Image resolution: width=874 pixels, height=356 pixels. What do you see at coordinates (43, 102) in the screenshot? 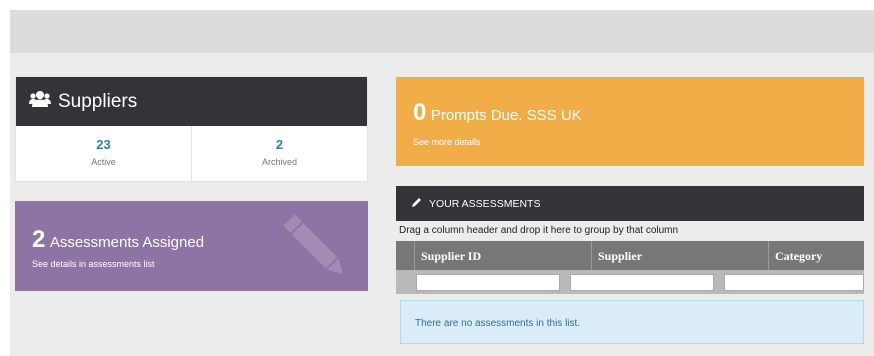
I see `users-icon` at bounding box center [43, 102].